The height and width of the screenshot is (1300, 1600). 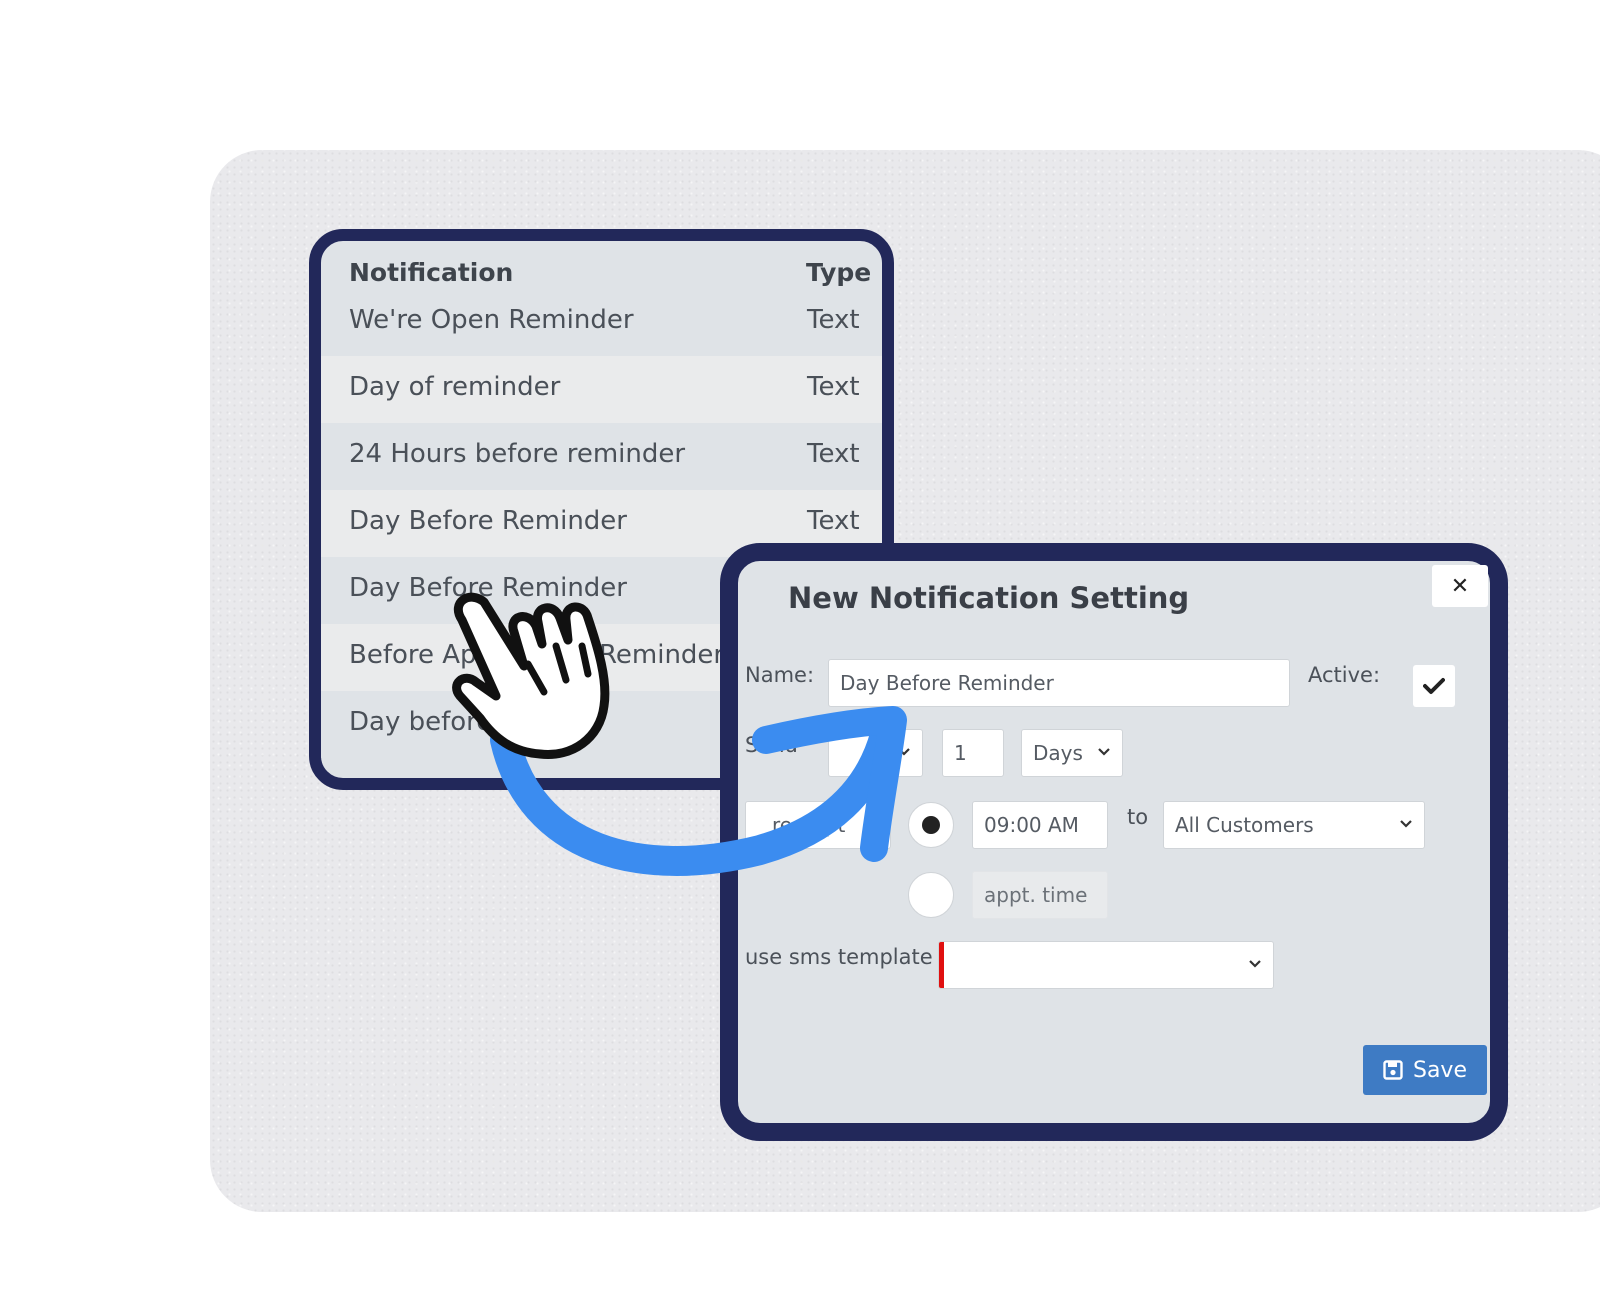 I want to click on curved-arrow-icon, so click(x=698, y=791).